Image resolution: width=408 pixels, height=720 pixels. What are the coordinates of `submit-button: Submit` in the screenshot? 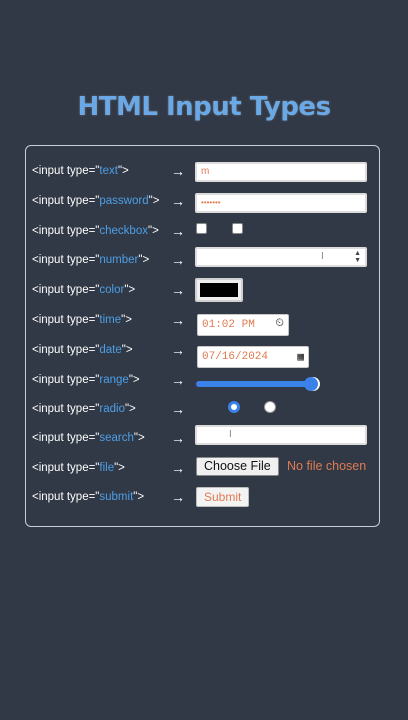 It's located at (223, 497).